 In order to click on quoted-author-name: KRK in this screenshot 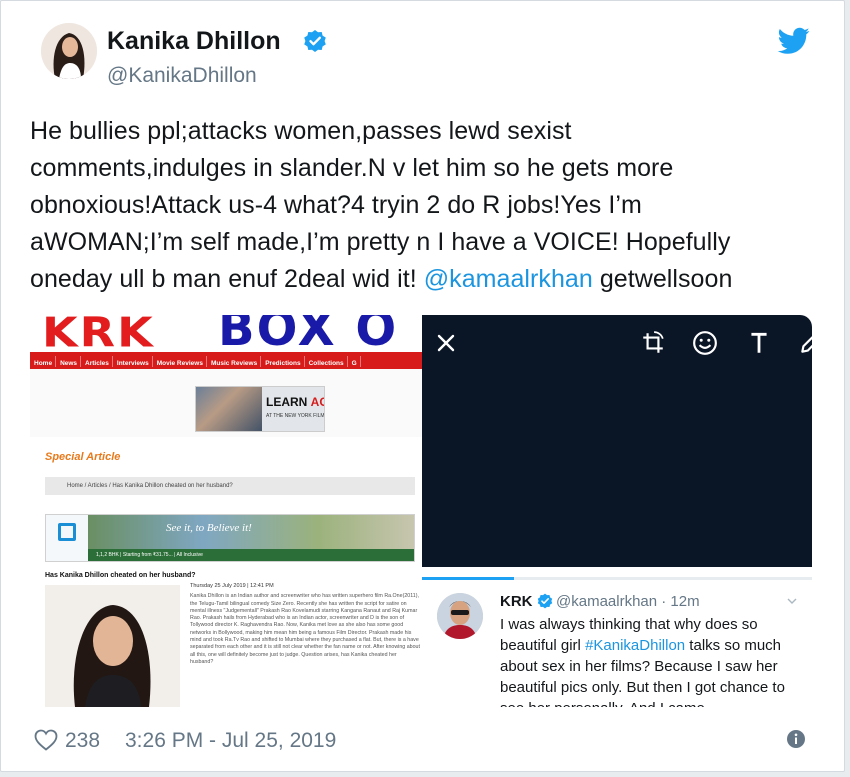, I will do `click(516, 601)`.